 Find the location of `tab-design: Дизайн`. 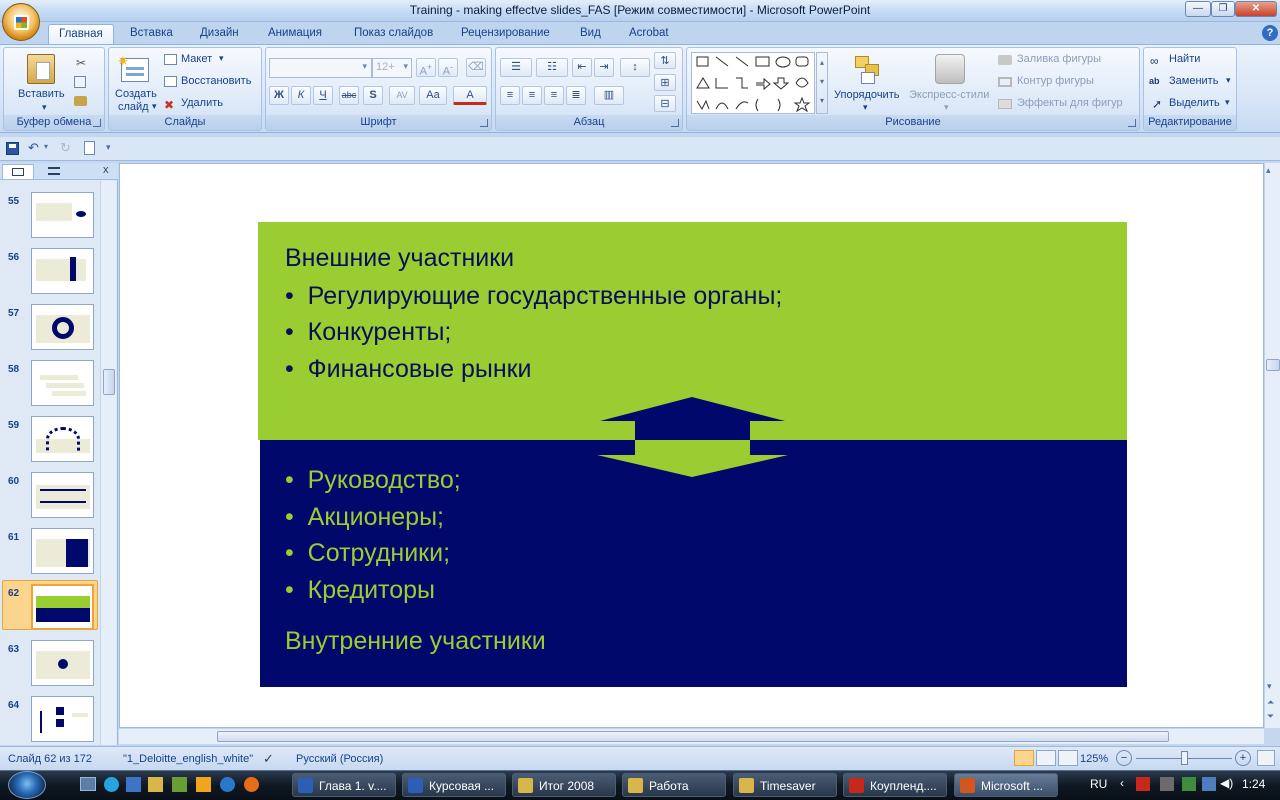

tab-design: Дизайн is located at coordinates (219, 34).